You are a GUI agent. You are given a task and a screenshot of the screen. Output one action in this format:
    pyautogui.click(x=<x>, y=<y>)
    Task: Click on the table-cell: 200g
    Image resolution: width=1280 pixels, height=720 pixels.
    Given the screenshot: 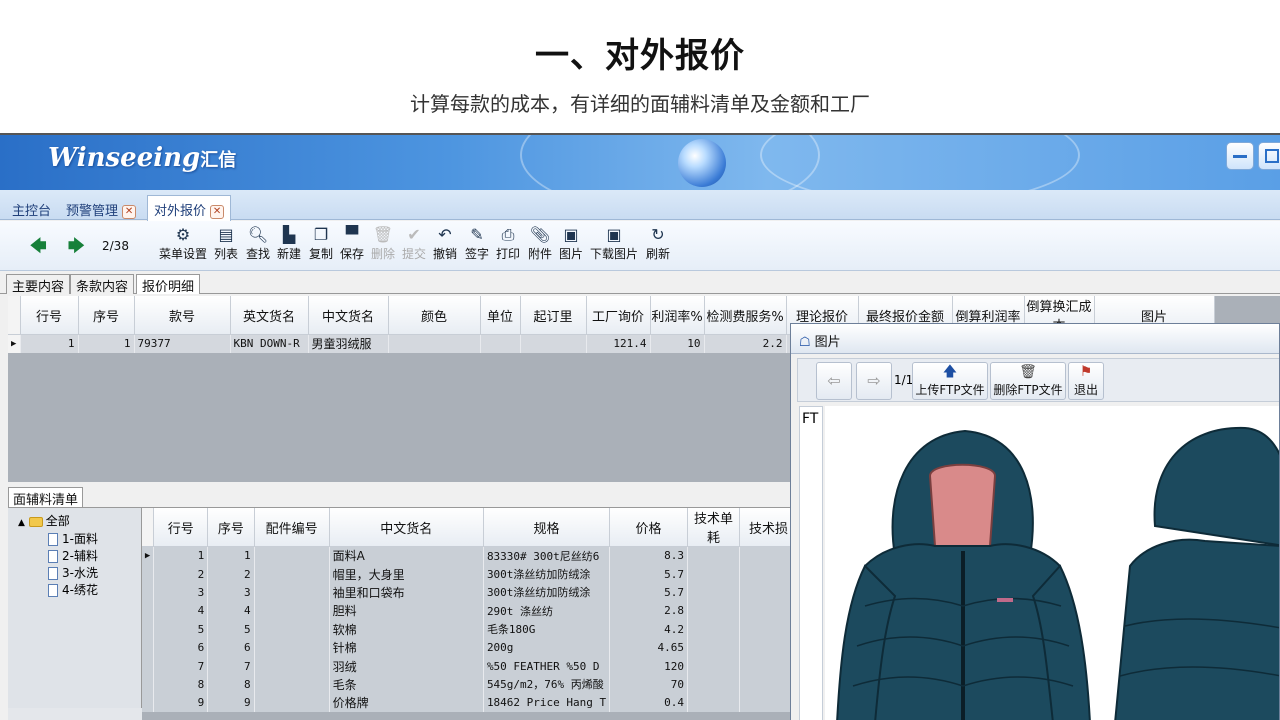 What is the action you would take?
    pyautogui.click(x=547, y=647)
    